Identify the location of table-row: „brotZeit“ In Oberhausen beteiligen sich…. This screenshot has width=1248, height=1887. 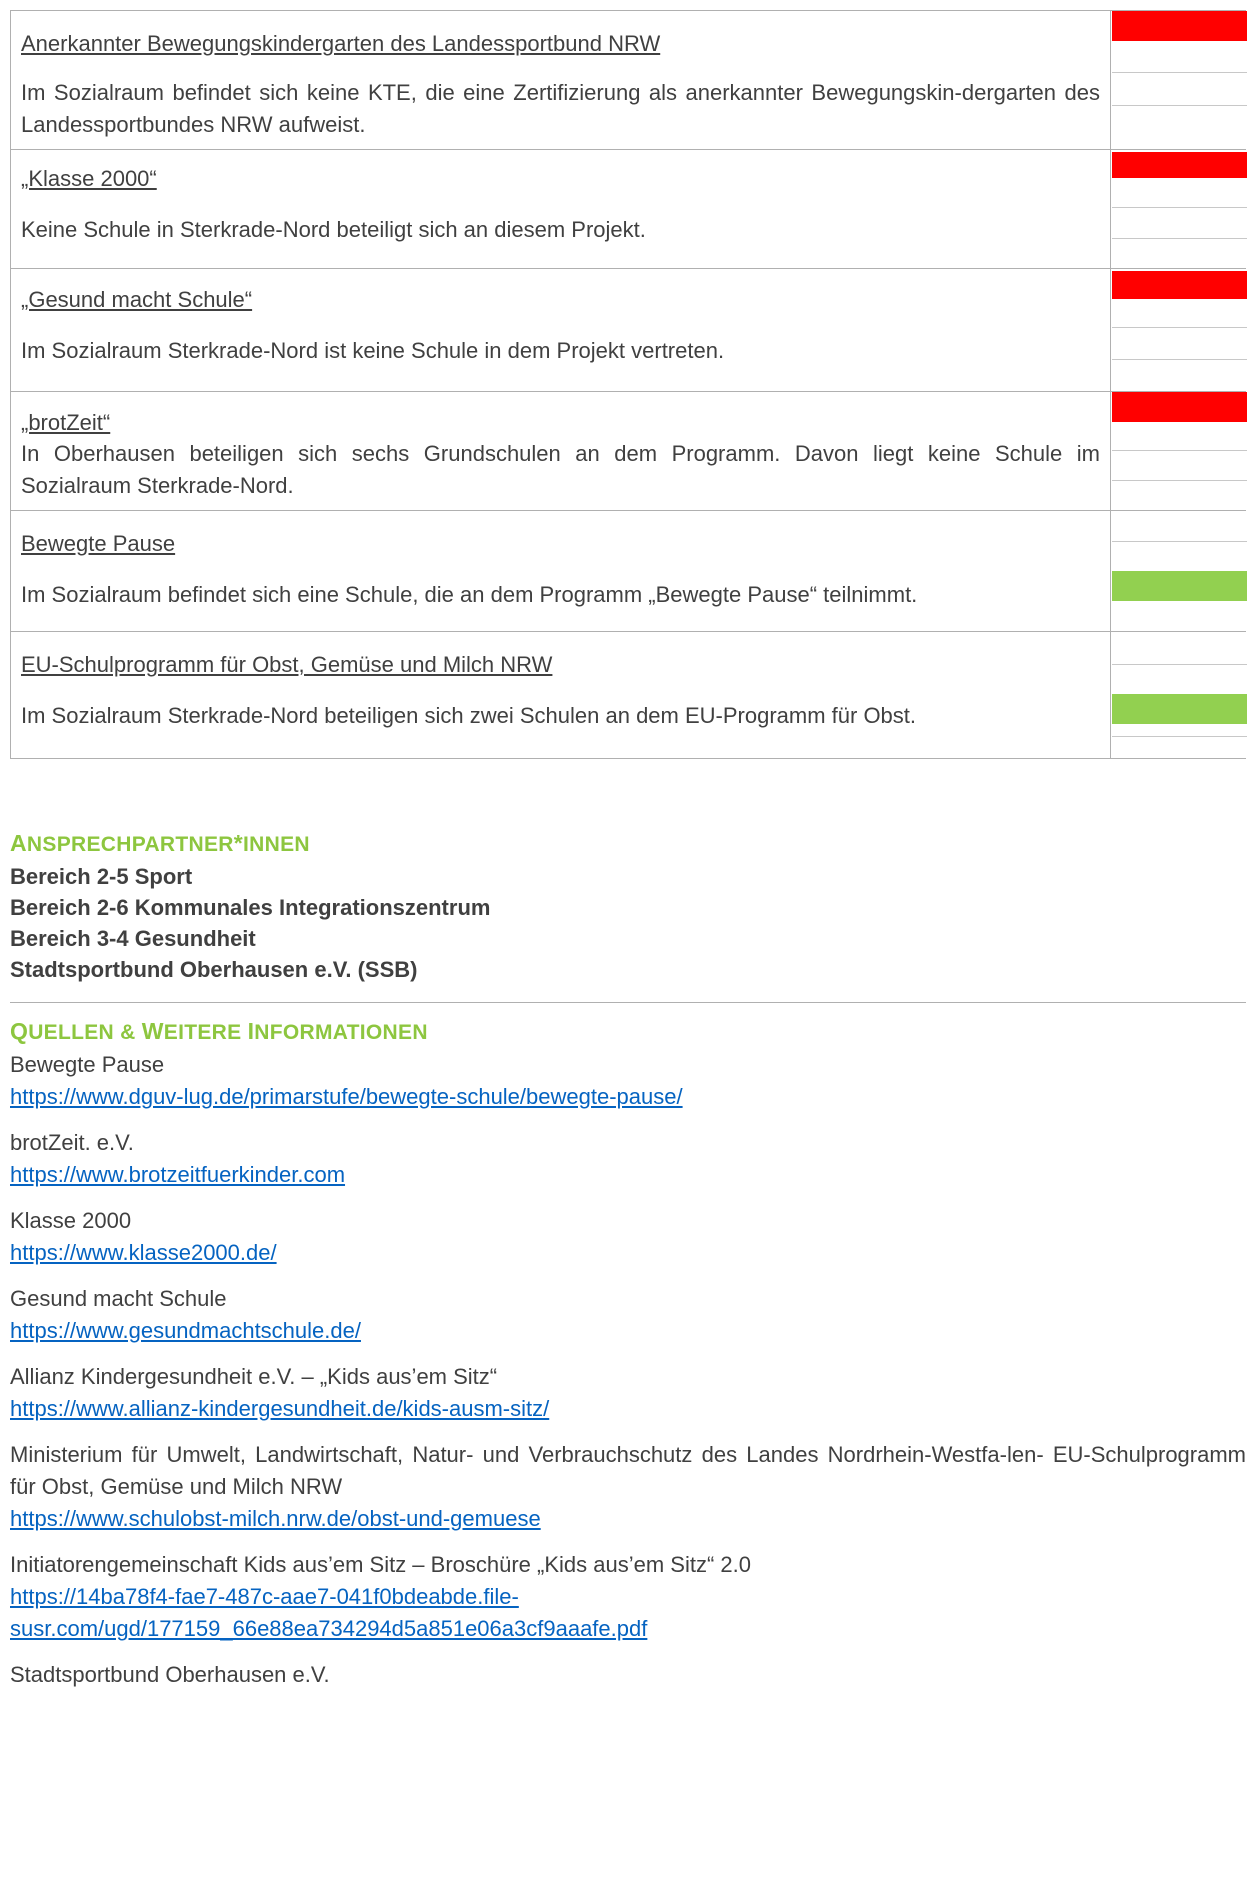
(628, 450).